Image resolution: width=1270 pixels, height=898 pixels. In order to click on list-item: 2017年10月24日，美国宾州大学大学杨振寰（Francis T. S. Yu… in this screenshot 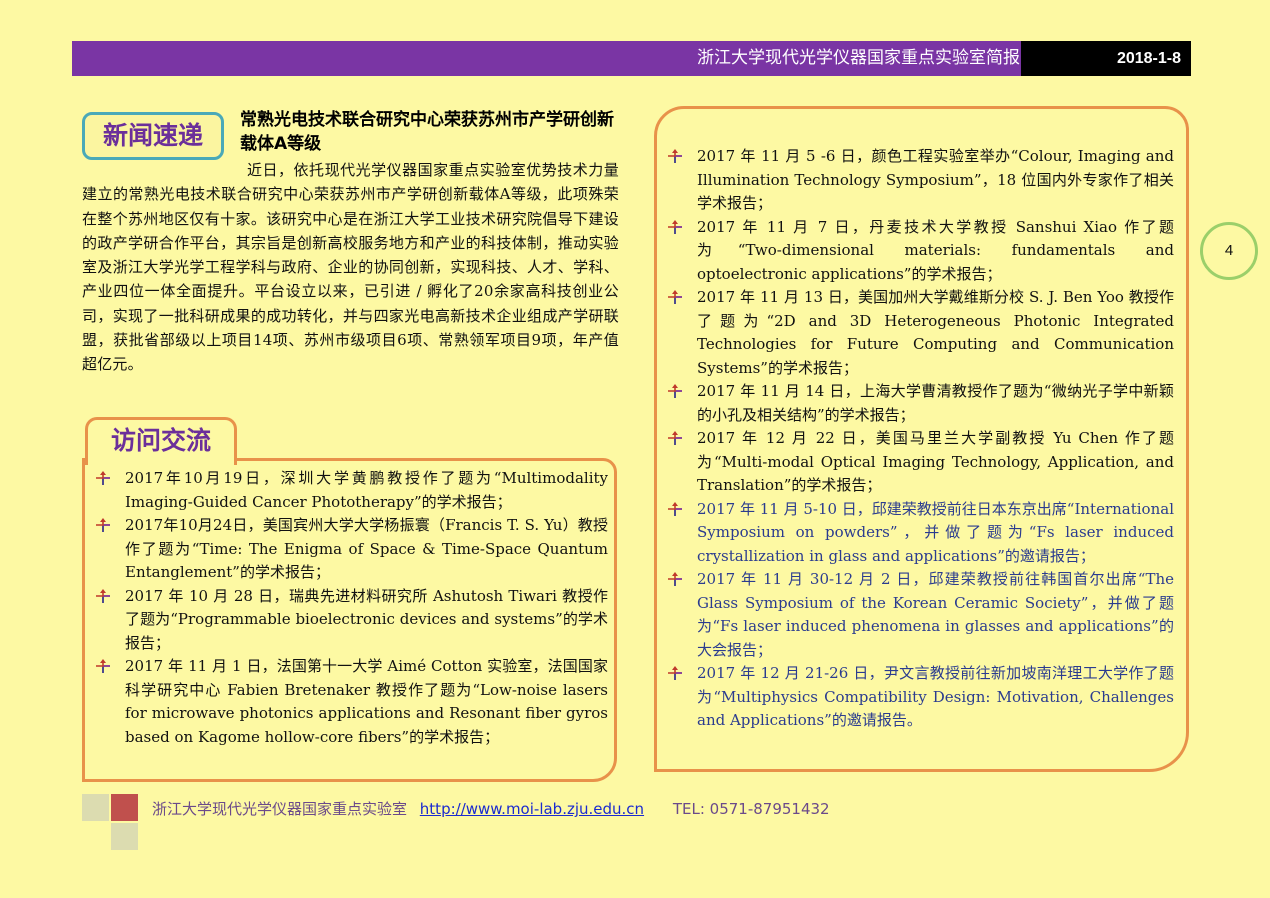, I will do `click(352, 549)`.